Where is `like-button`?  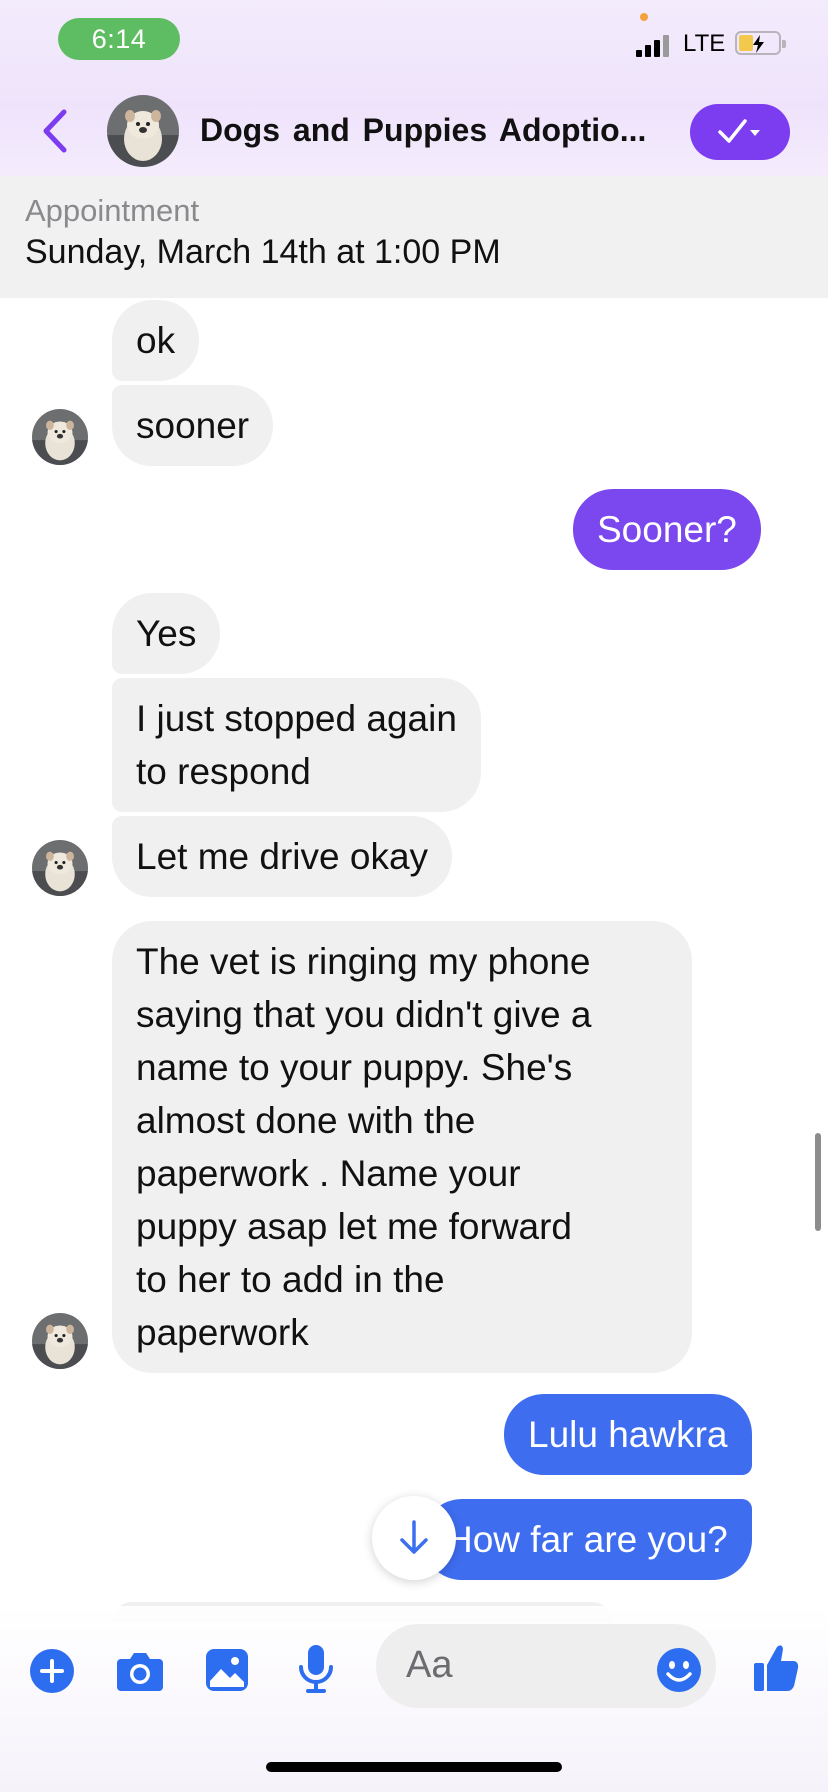 like-button is located at coordinates (776, 1669).